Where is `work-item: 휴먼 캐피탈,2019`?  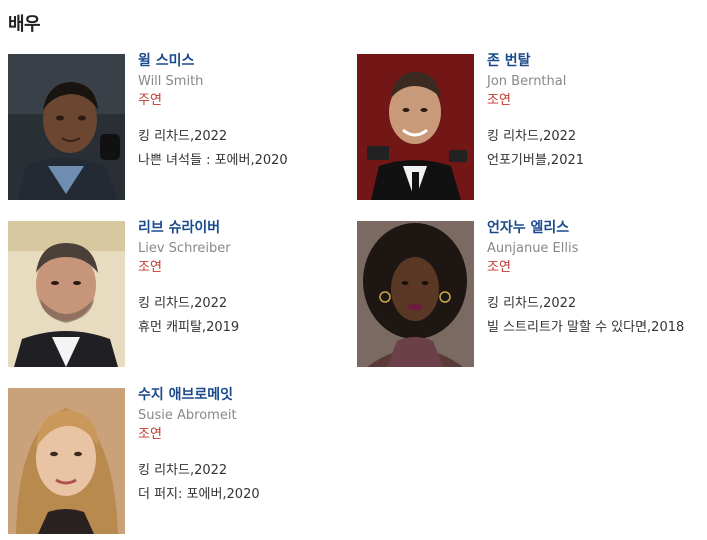
work-item: 휴먼 캐피탈,2019 is located at coordinates (189, 327).